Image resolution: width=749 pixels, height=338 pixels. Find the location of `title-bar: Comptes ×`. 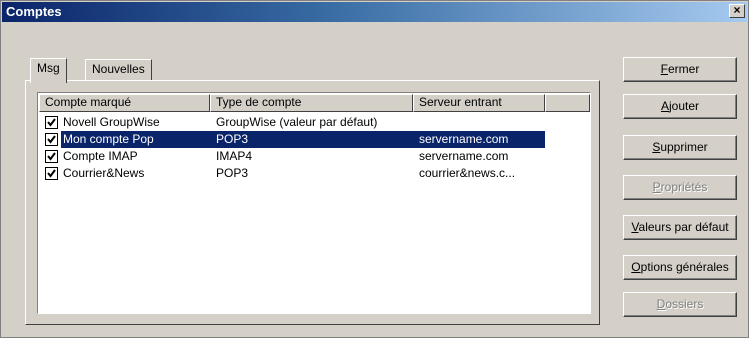

title-bar: Comptes × is located at coordinates (374, 12).